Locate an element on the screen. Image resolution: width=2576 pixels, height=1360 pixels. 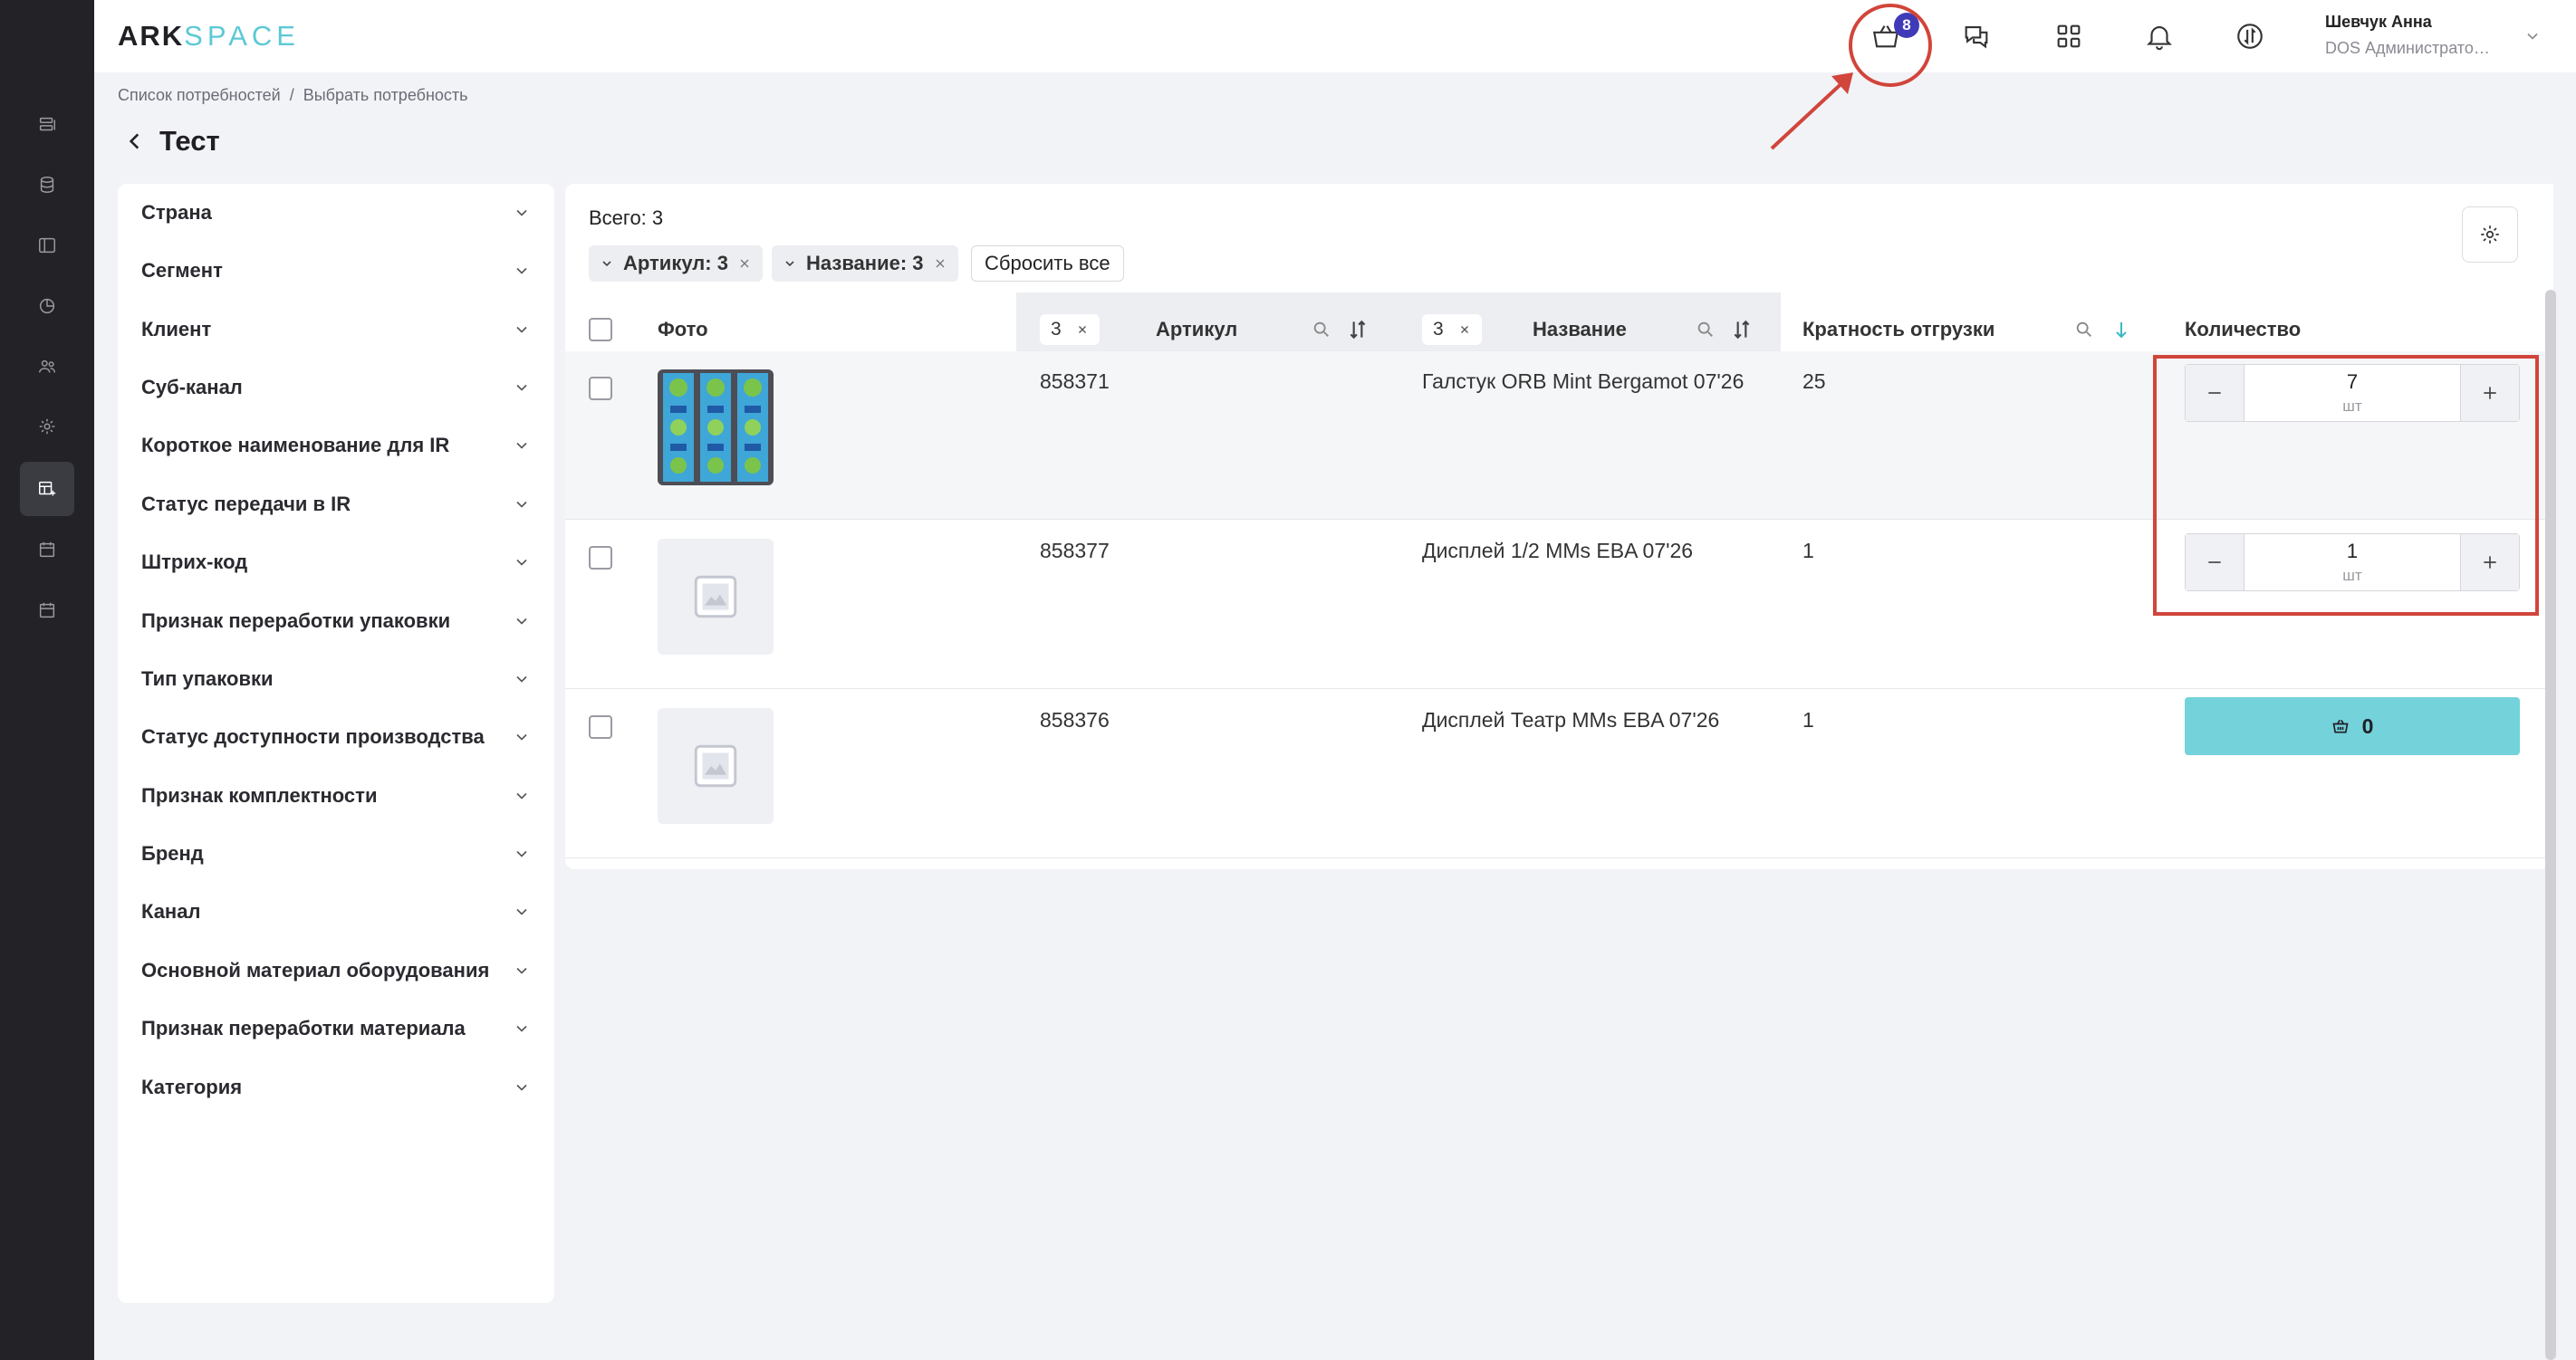
add-to-cart-button: 0 is located at coordinates (2352, 726).